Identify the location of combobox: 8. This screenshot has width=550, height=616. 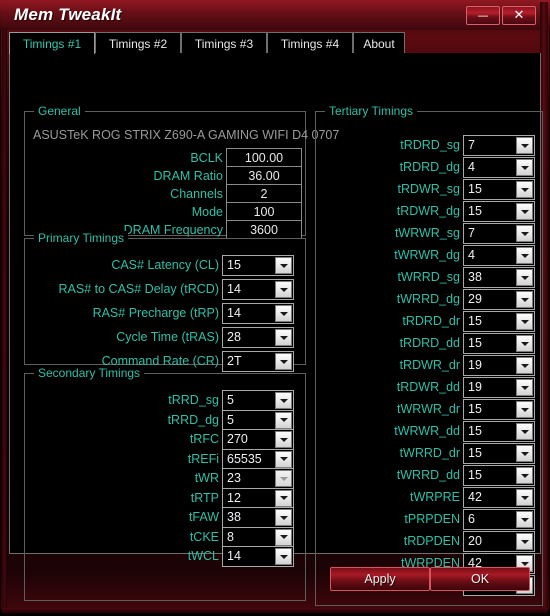
(258, 537).